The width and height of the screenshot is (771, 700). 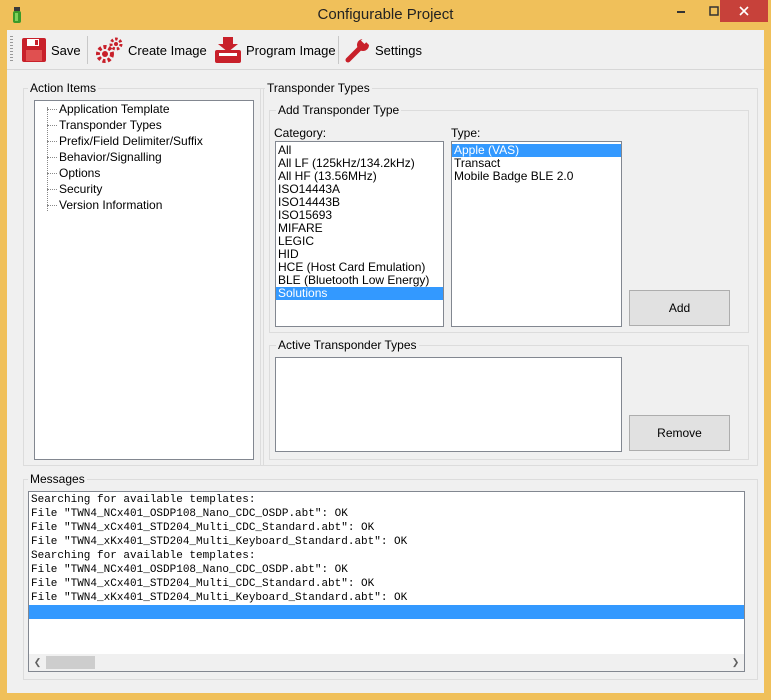 I want to click on remove-button: Remove, so click(x=679, y=433).